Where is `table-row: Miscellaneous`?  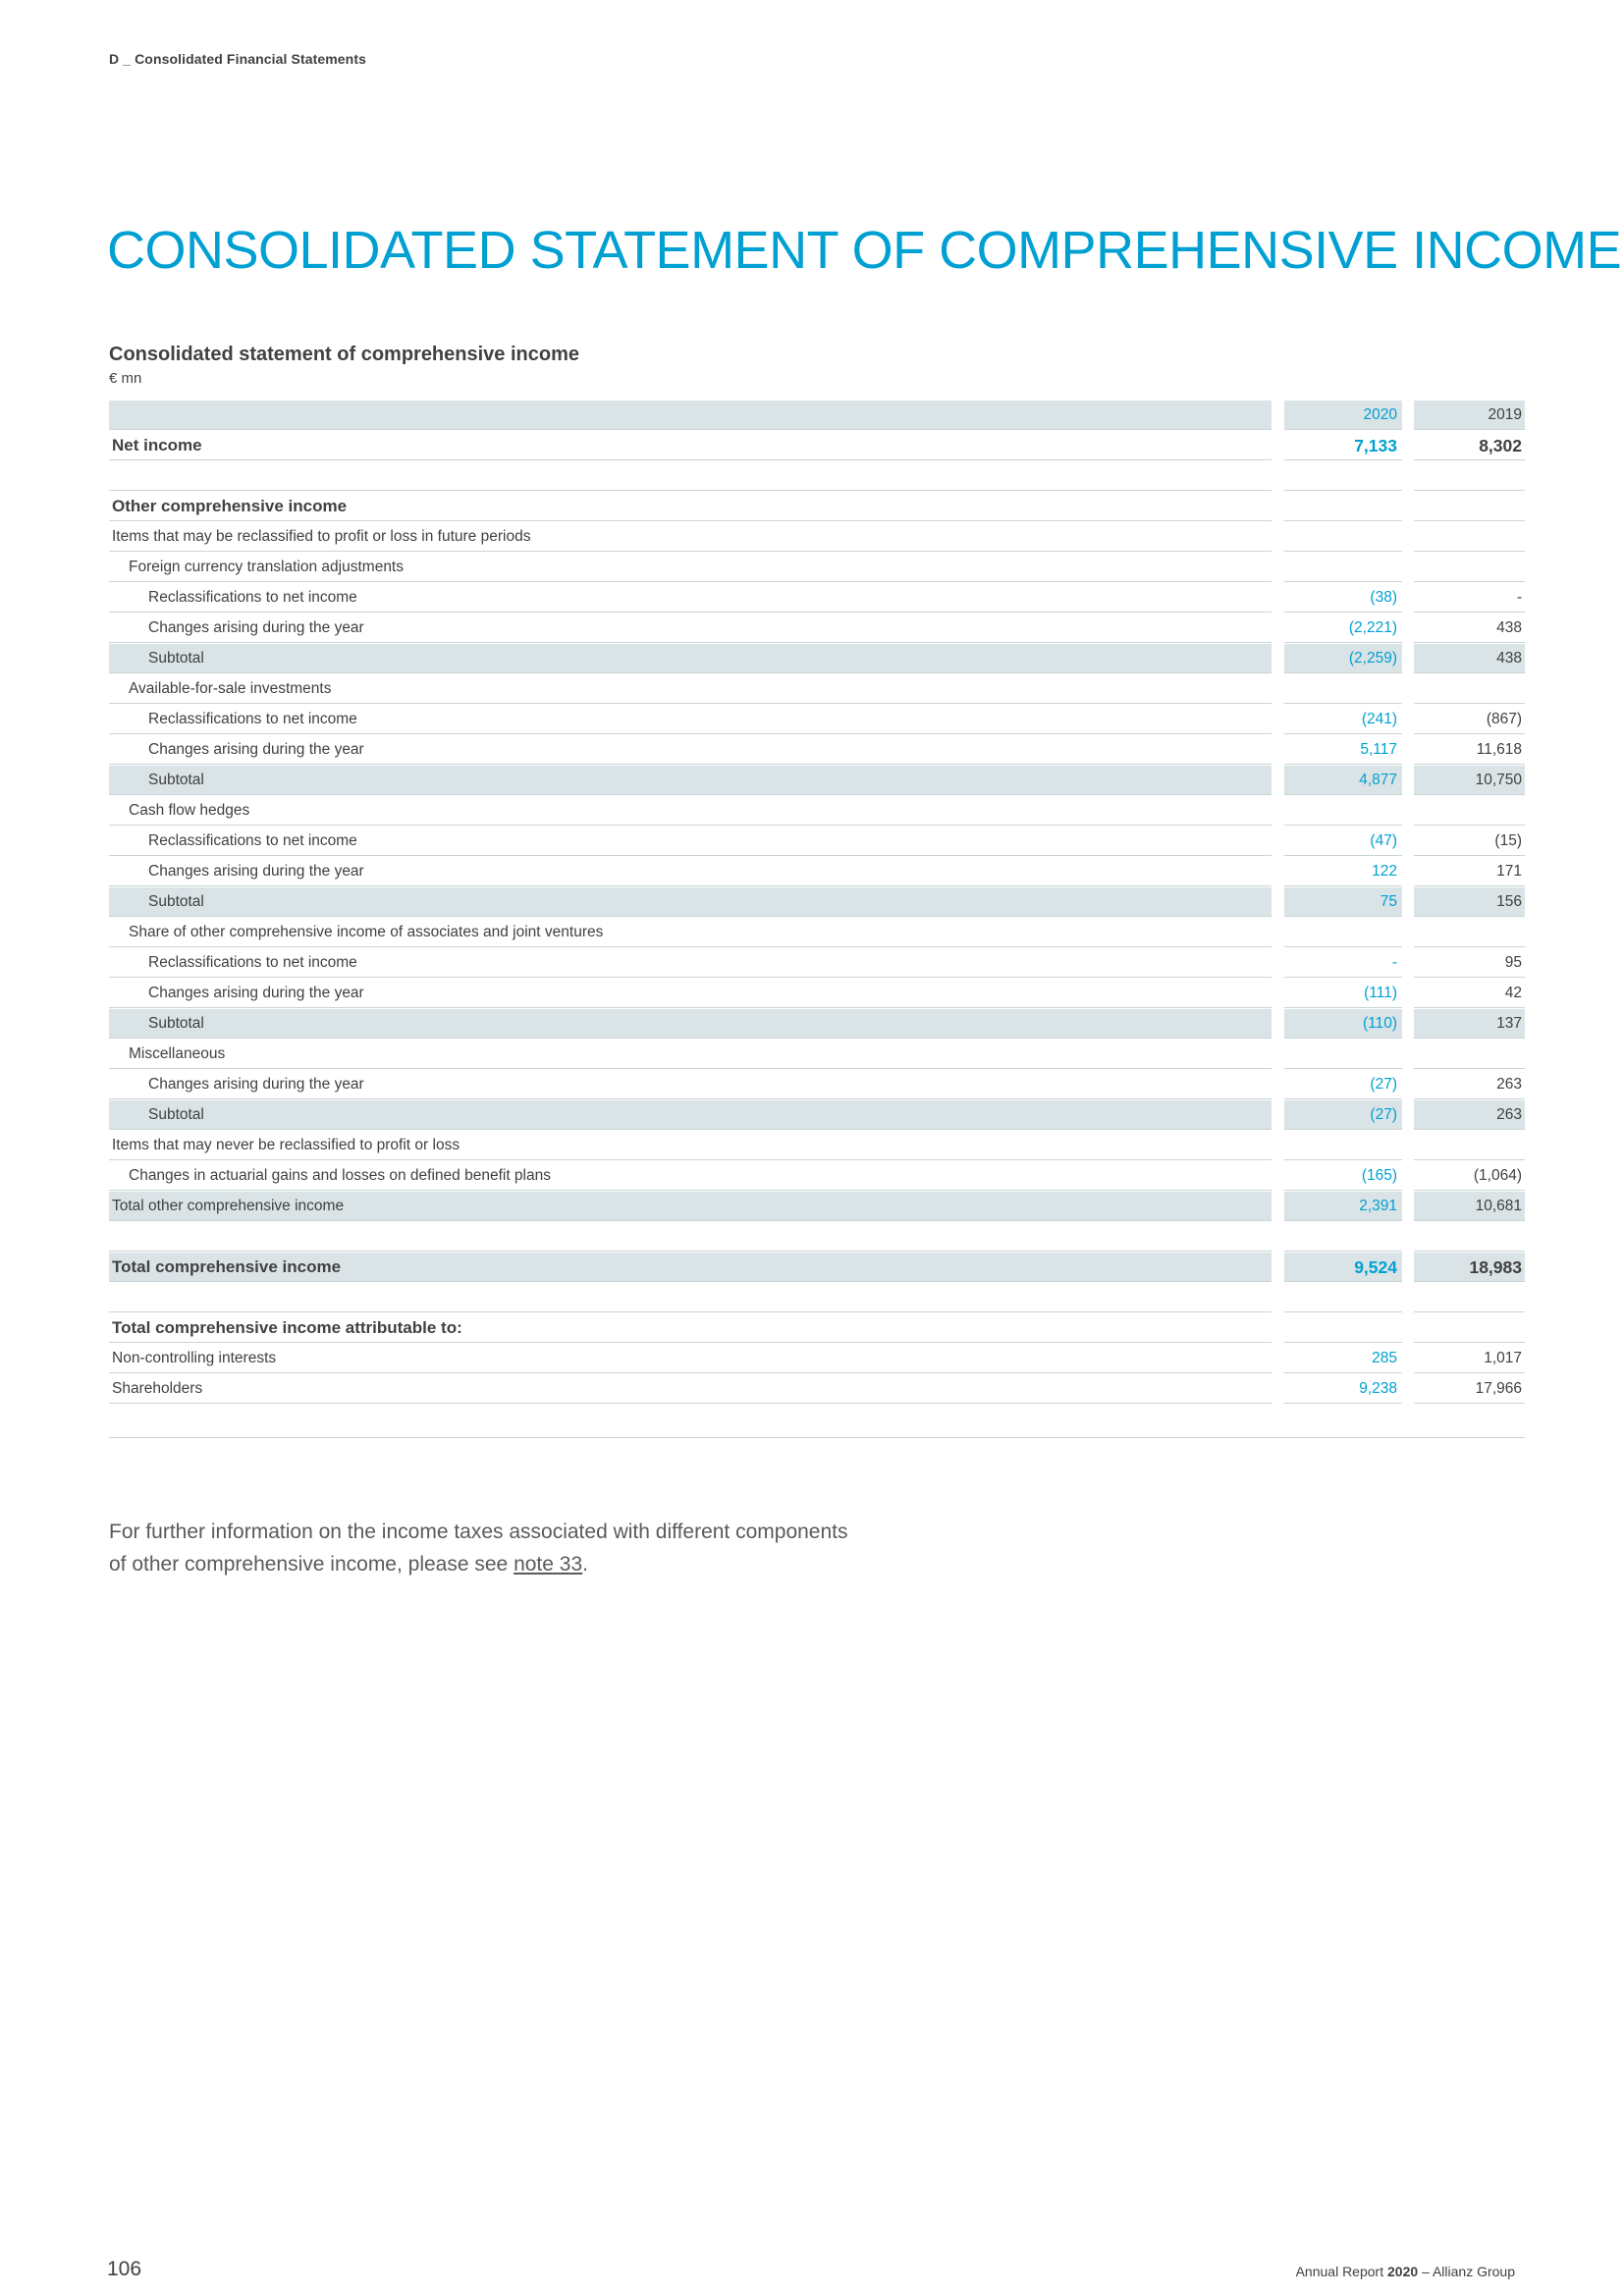
table-row: Miscellaneous is located at coordinates (817, 1055).